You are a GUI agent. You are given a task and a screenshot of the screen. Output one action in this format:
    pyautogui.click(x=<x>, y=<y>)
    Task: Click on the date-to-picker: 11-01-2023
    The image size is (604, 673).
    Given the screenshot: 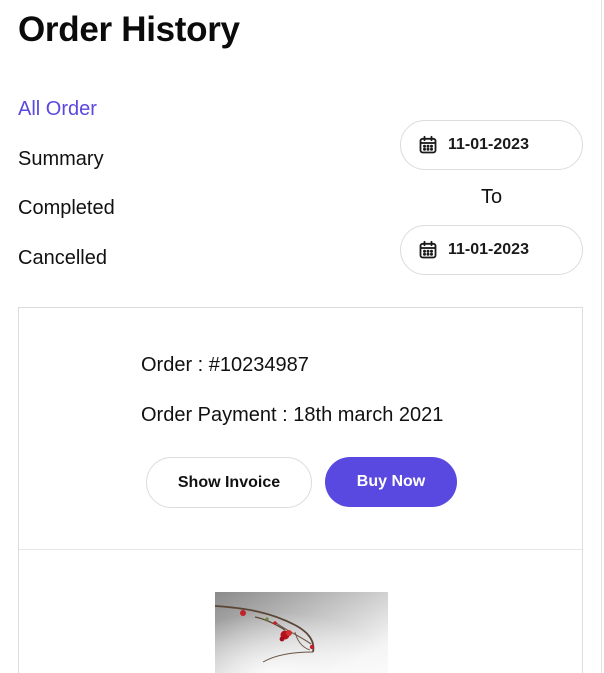 What is the action you would take?
    pyautogui.click(x=491, y=250)
    